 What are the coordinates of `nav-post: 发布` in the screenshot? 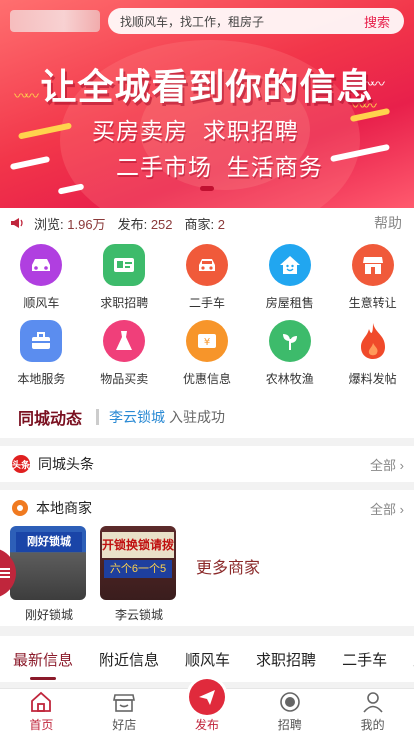 It's located at (207, 707).